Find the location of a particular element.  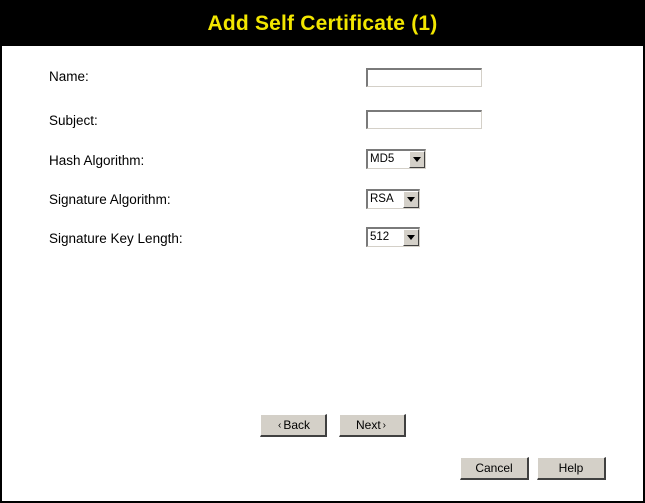

signature-algorithm-select: RSA is located at coordinates (393, 199).